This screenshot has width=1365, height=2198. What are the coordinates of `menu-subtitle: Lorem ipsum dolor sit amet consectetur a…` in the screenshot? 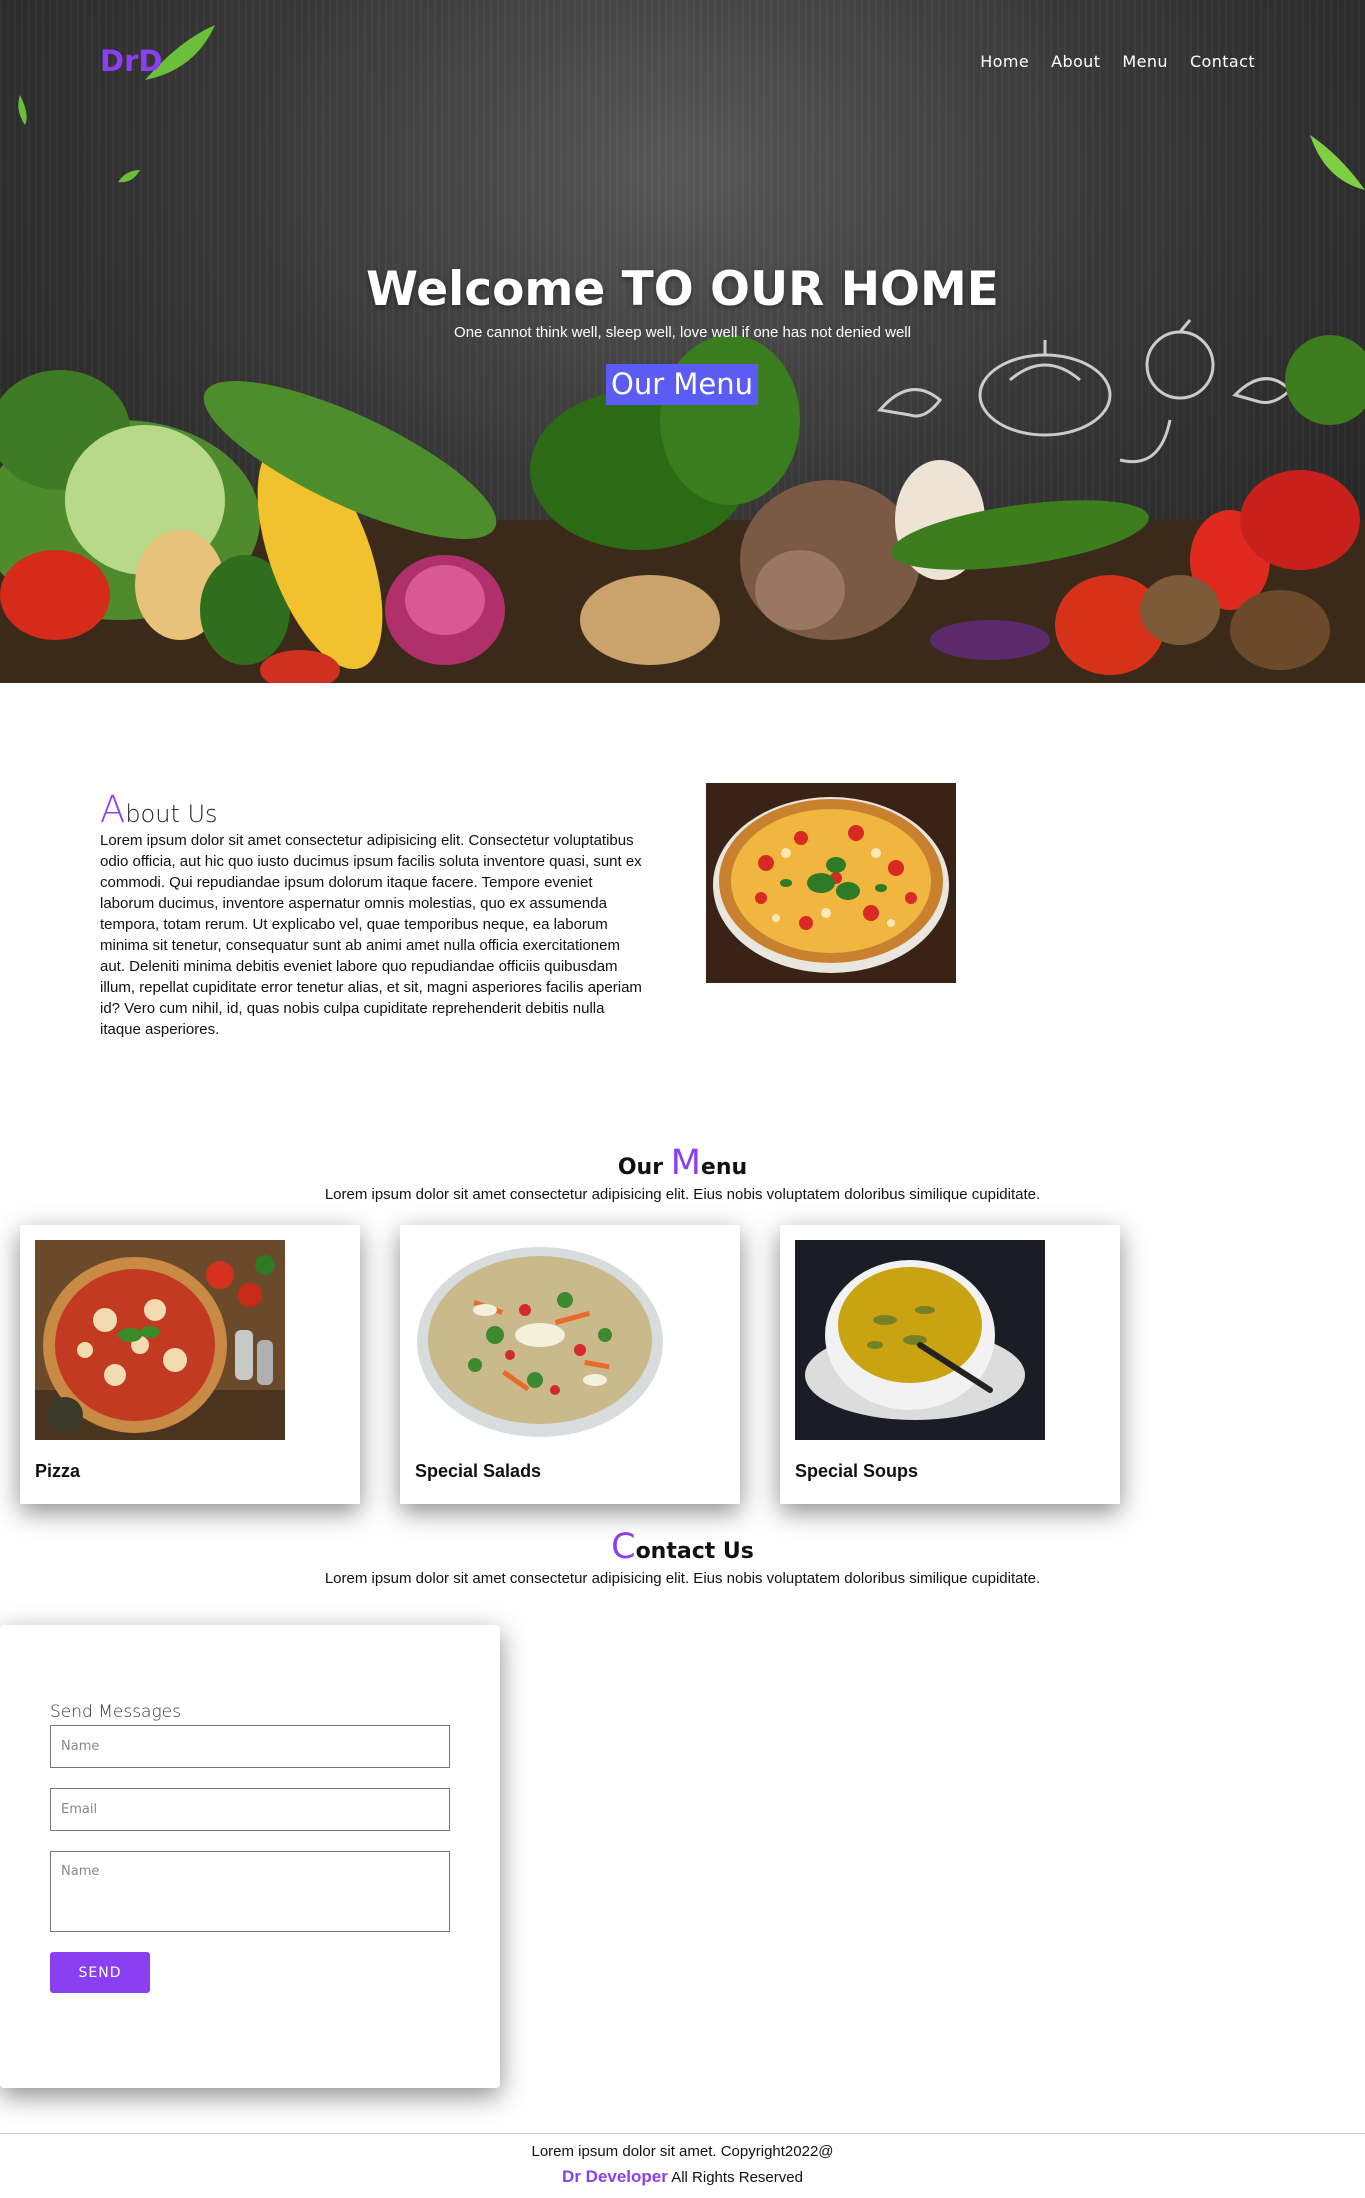 It's located at (682, 1194).